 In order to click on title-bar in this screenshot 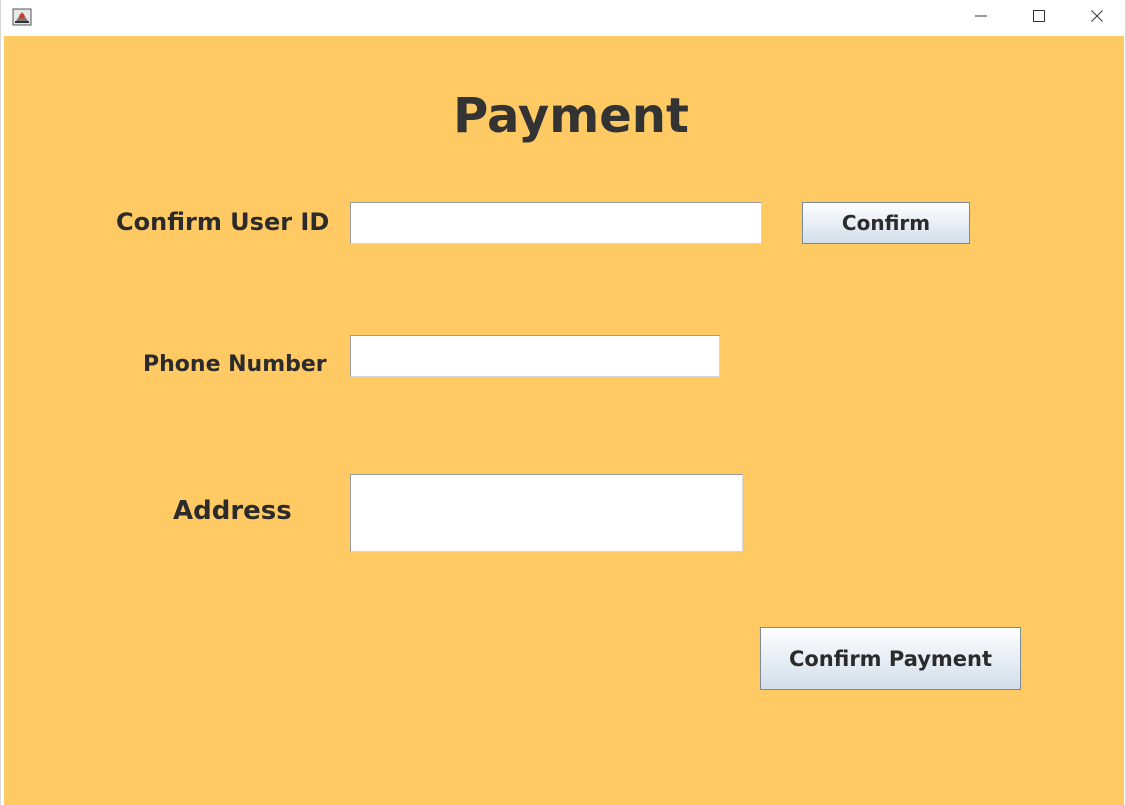, I will do `click(563, 18)`.